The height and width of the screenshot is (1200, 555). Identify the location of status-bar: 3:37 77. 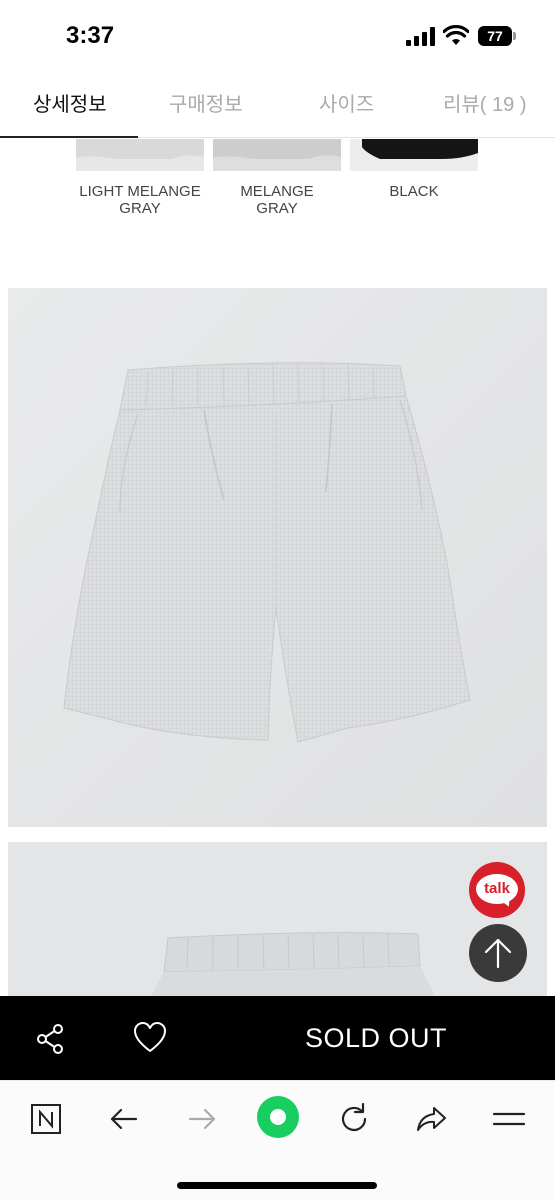
(277, 36).